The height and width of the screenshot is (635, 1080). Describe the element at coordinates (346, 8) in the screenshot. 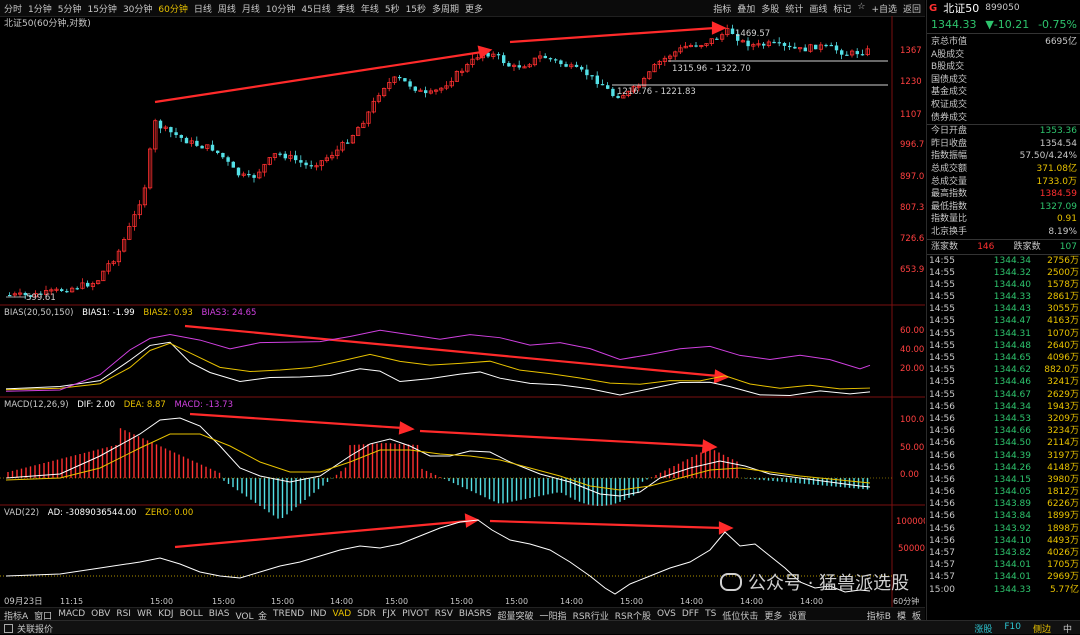

I see `period-tab: 季线` at that location.